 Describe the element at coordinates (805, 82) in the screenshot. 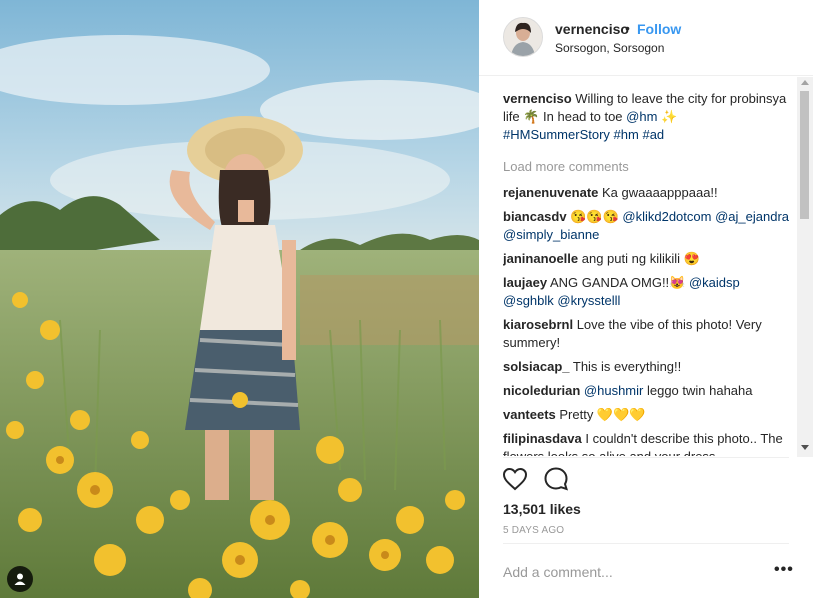

I see `scroll-up-arrow-icon` at that location.